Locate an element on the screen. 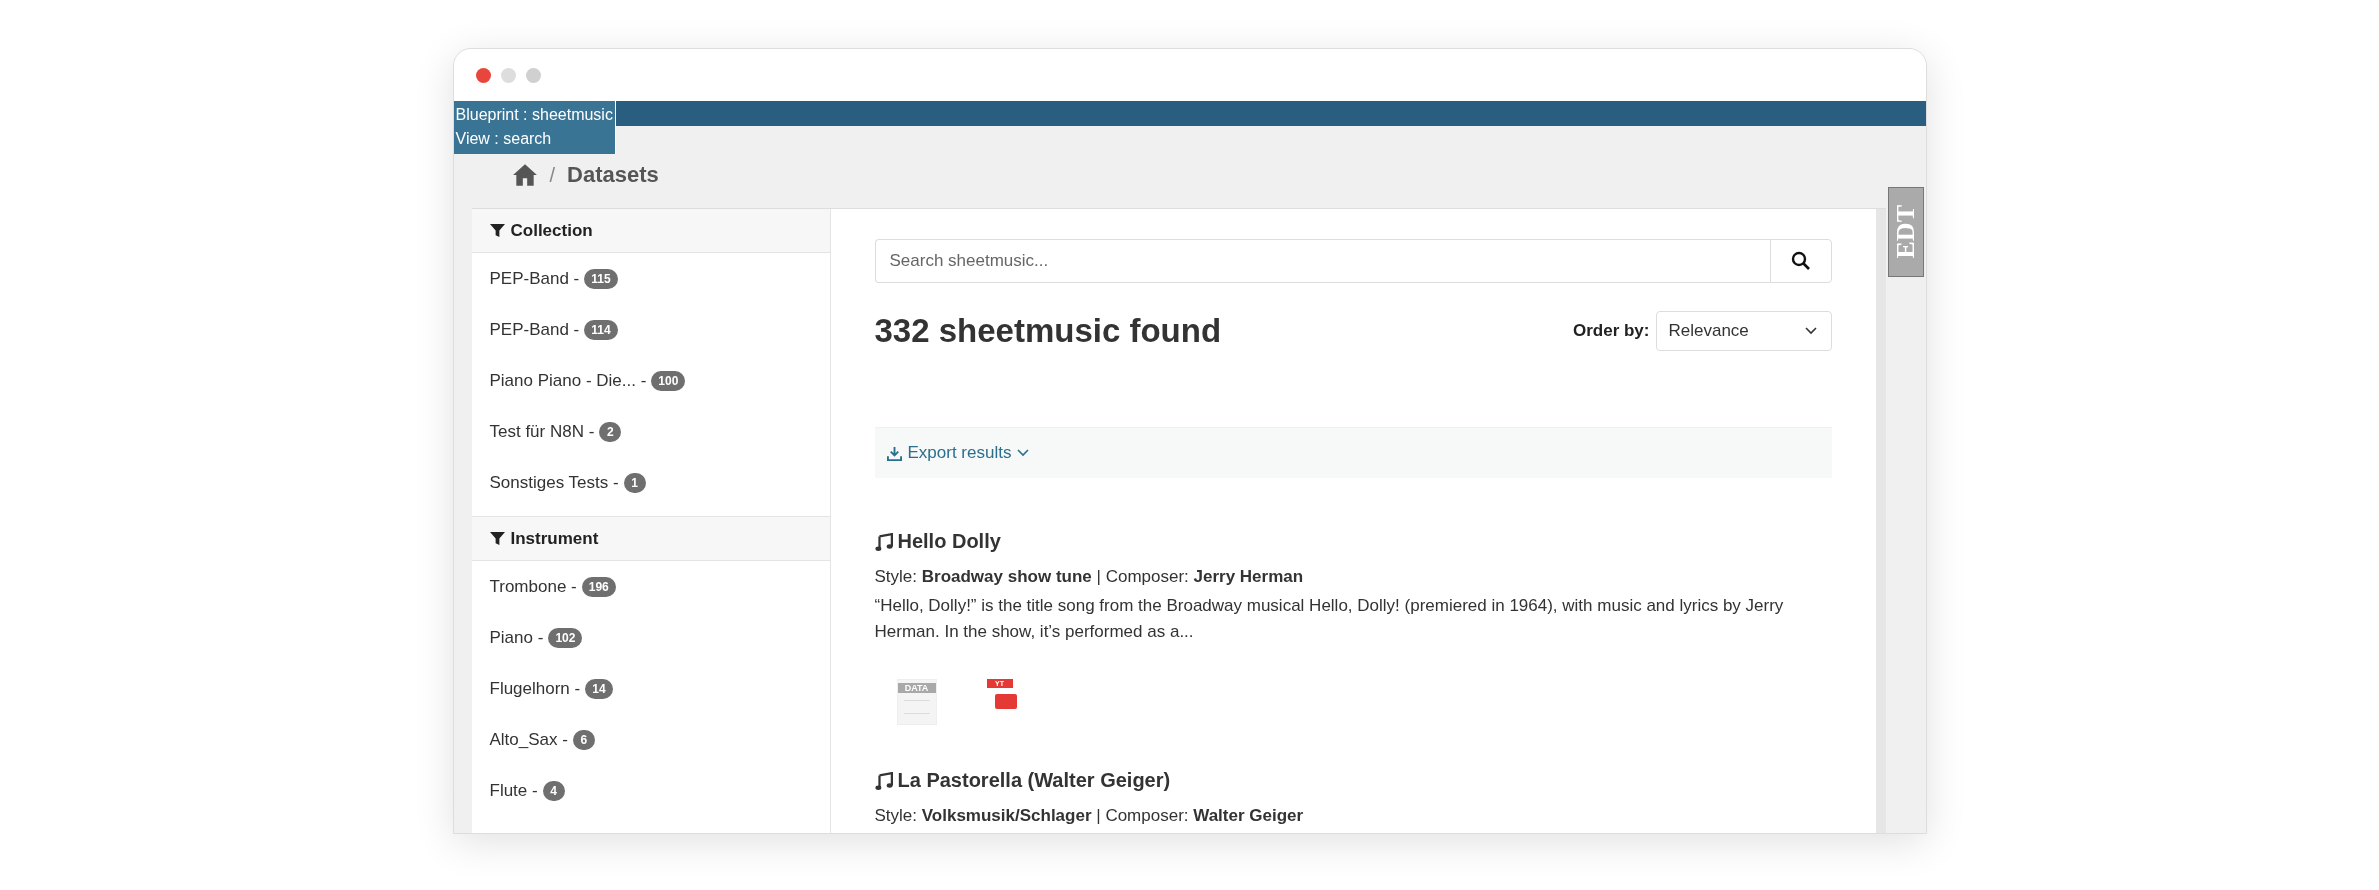  facet-title: Collection is located at coordinates (551, 230).